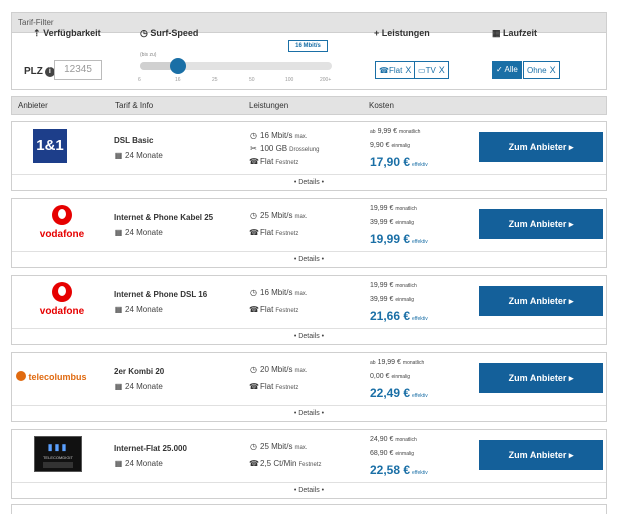 Image resolution: width=618 pixels, height=514 pixels. What do you see at coordinates (289, 80) in the screenshot?
I see `speed-tick: 100` at bounding box center [289, 80].